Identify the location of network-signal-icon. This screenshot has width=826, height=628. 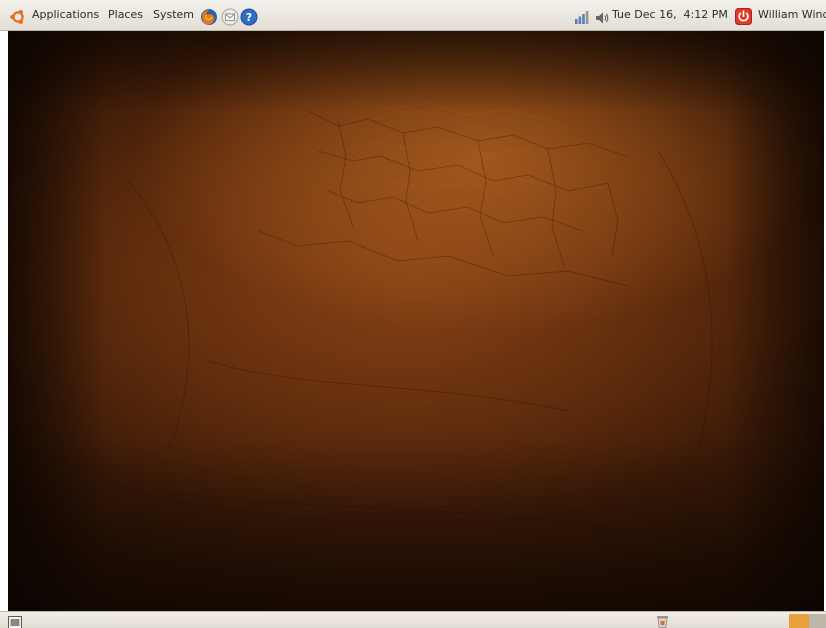
(582, 17).